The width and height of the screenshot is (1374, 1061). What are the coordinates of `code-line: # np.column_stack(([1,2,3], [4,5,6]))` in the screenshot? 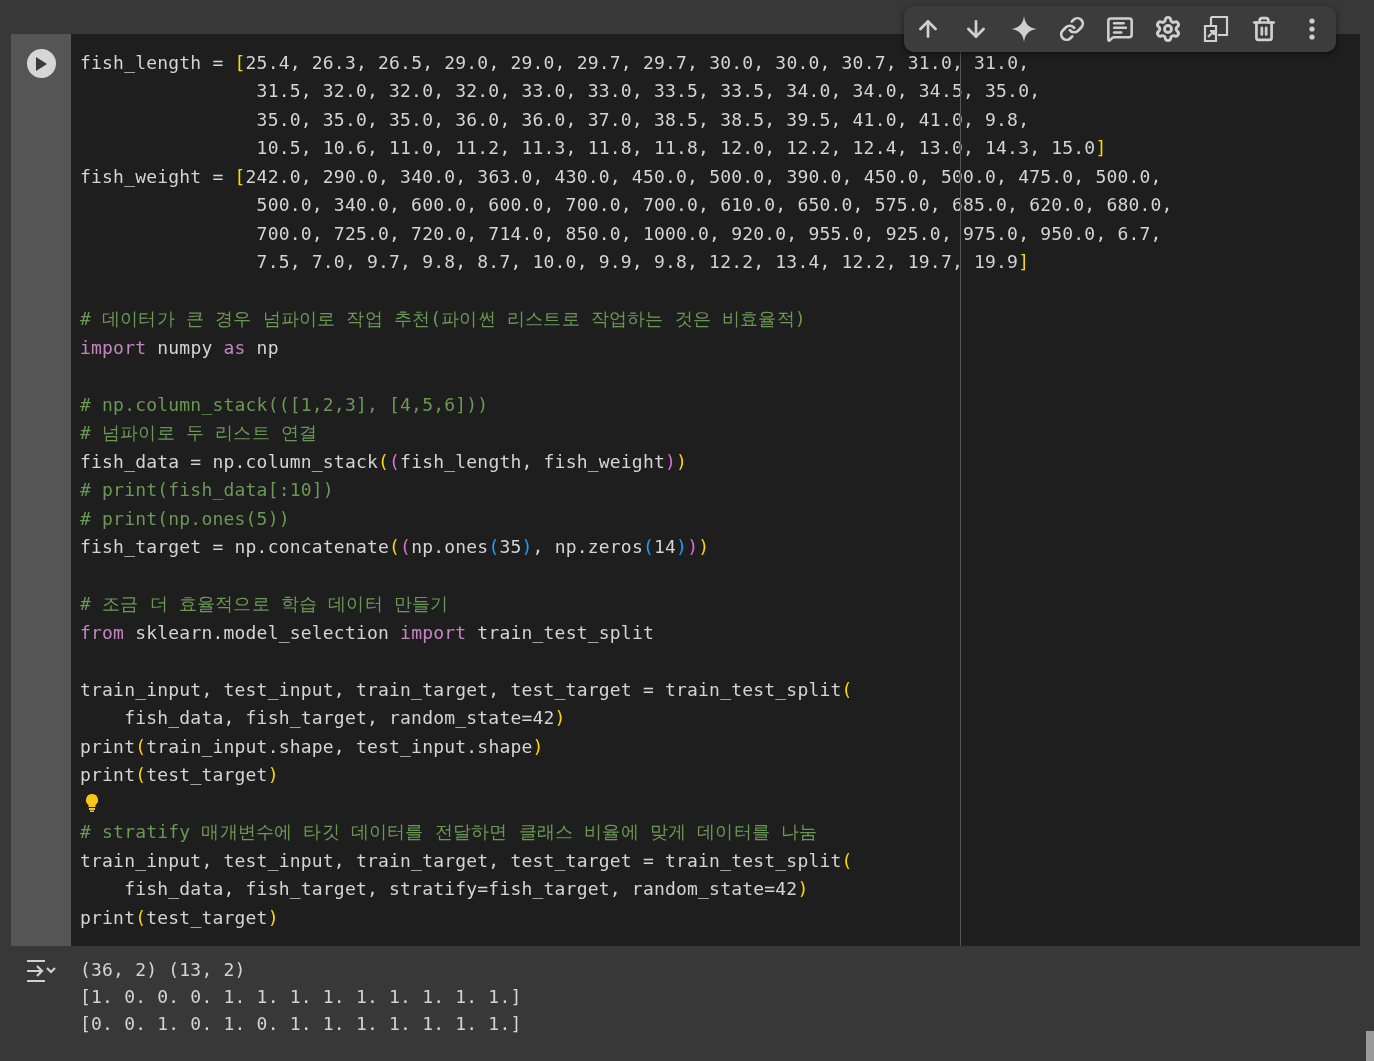 It's located at (284, 404).